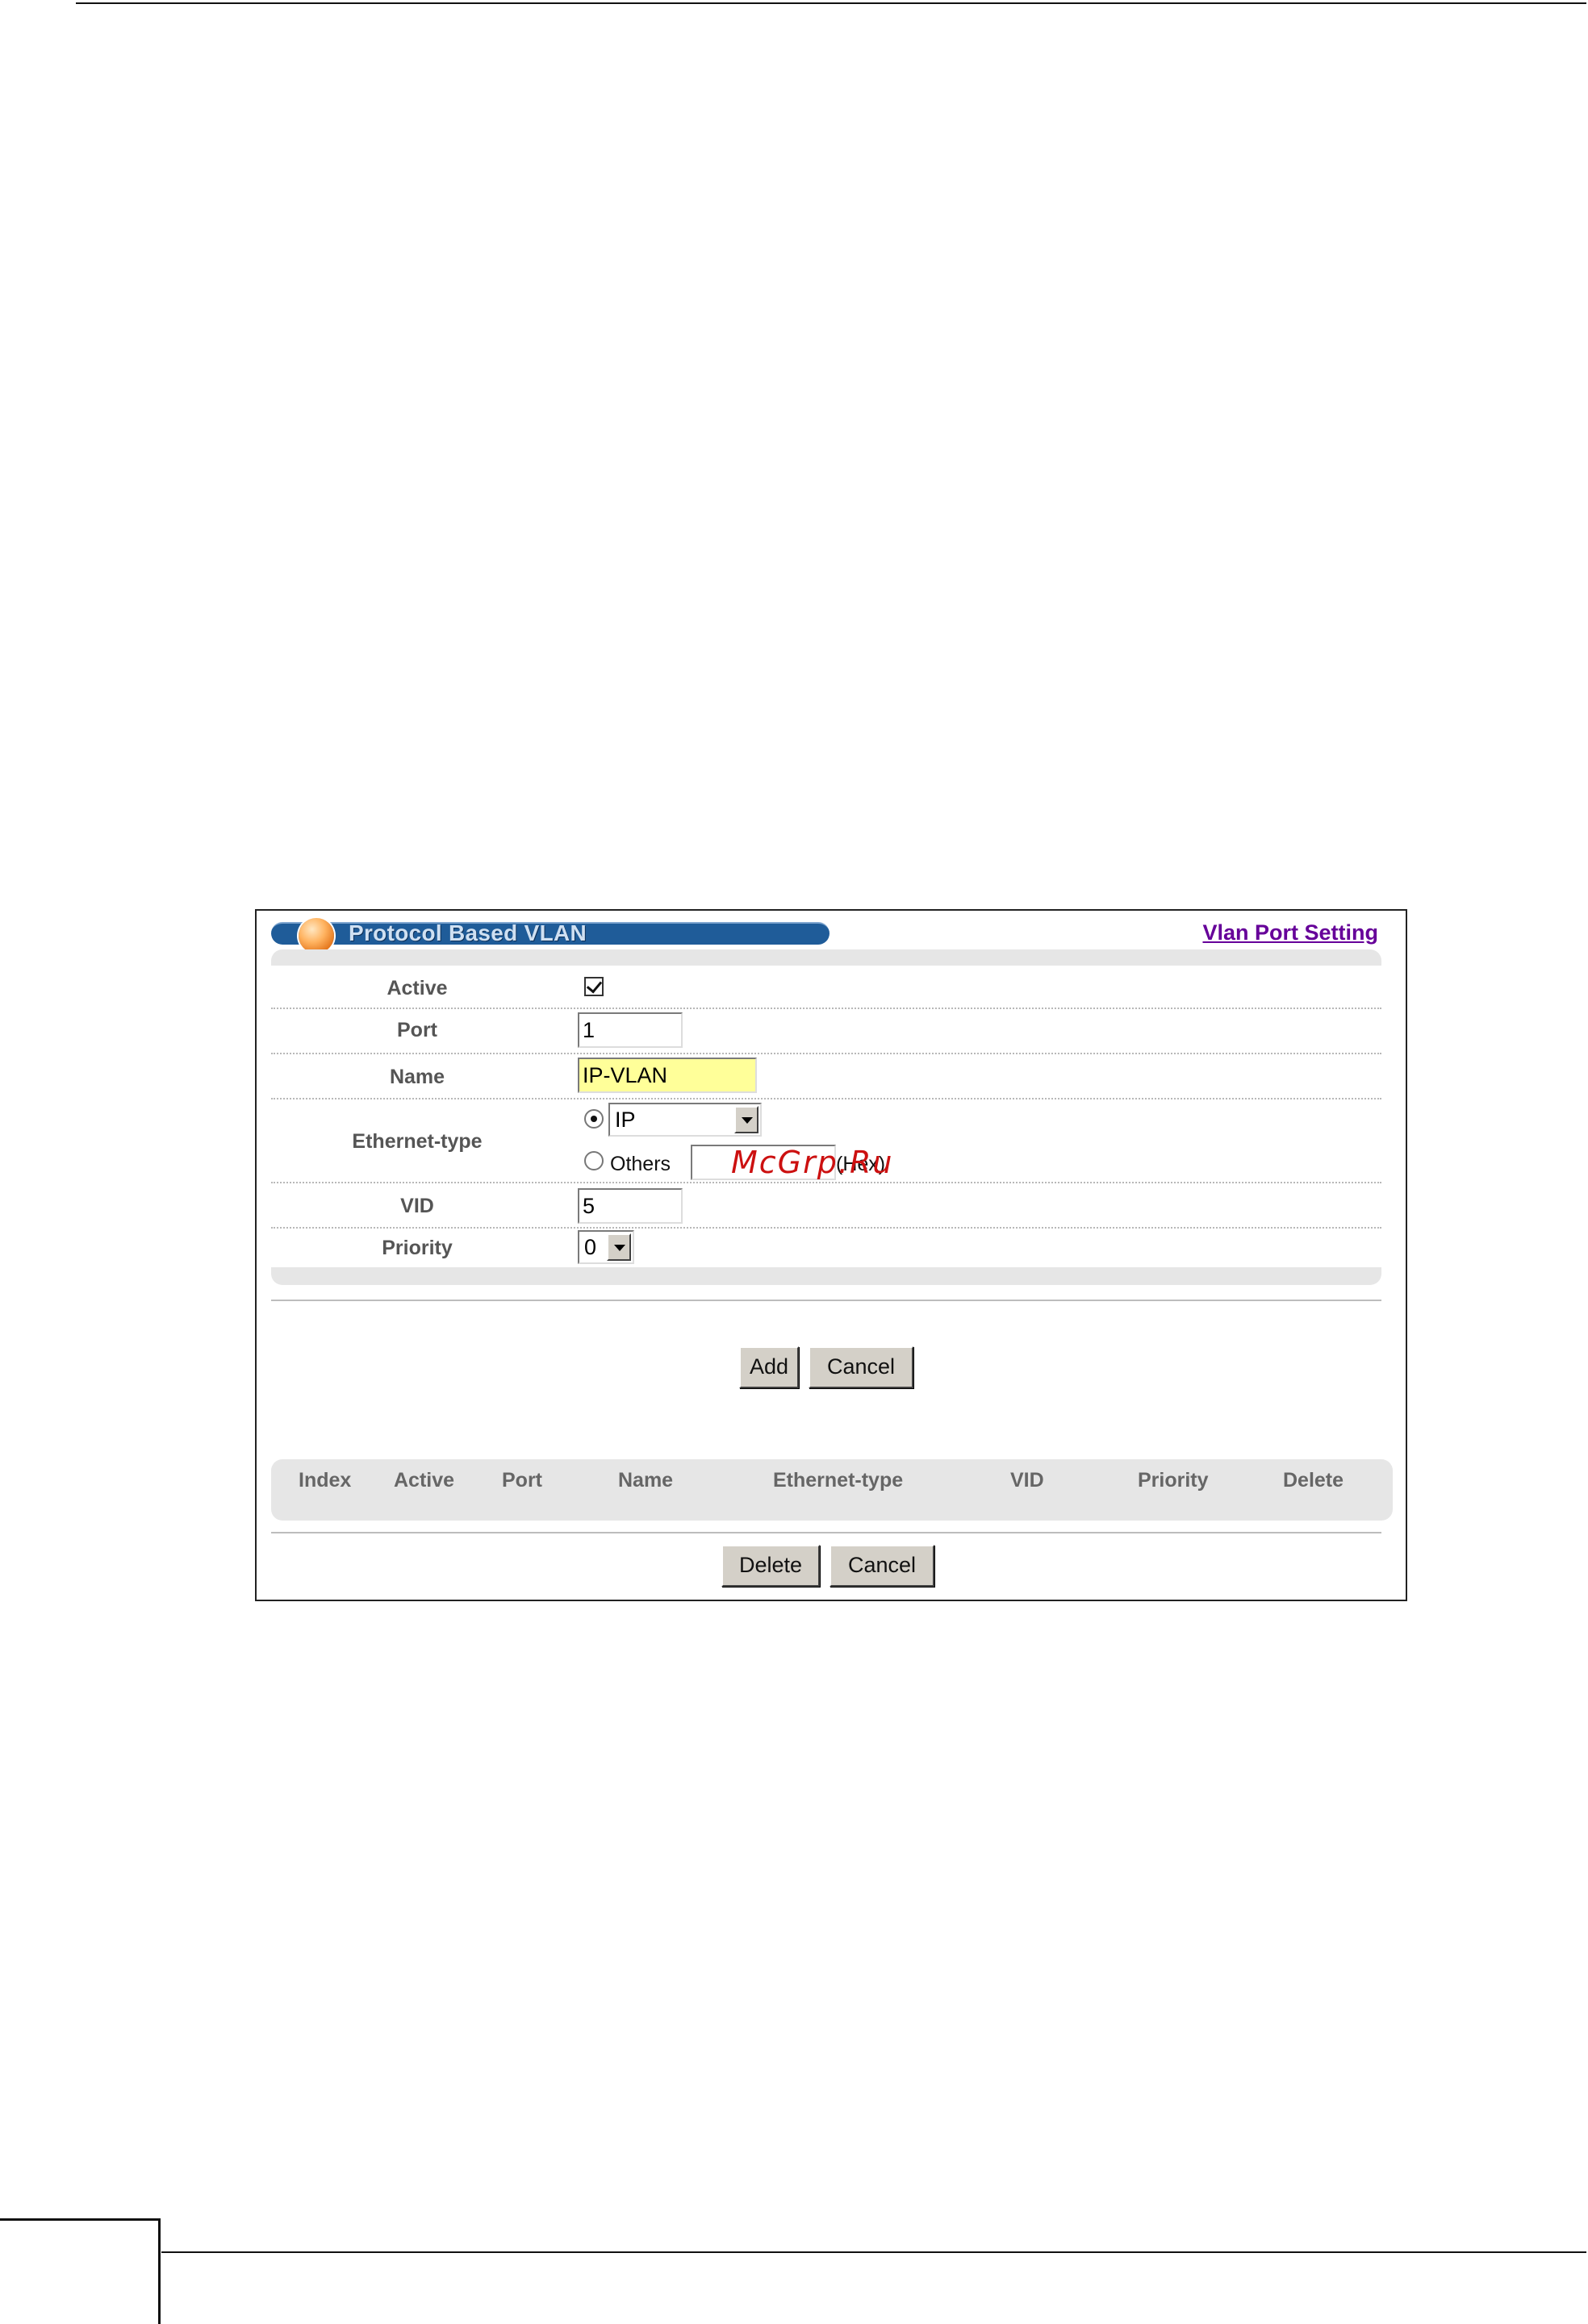  What do you see at coordinates (325, 1480) in the screenshot?
I see `column-header-index: Index` at bounding box center [325, 1480].